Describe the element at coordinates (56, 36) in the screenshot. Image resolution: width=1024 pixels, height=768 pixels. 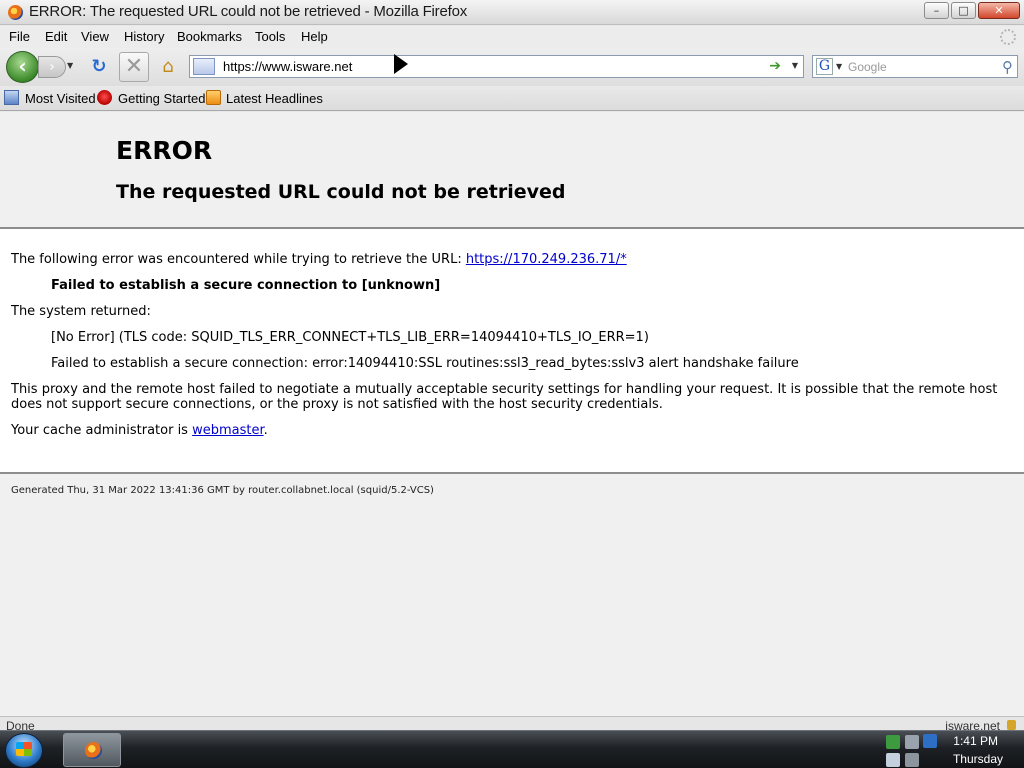
I see `menu-edit: Edit` at that location.